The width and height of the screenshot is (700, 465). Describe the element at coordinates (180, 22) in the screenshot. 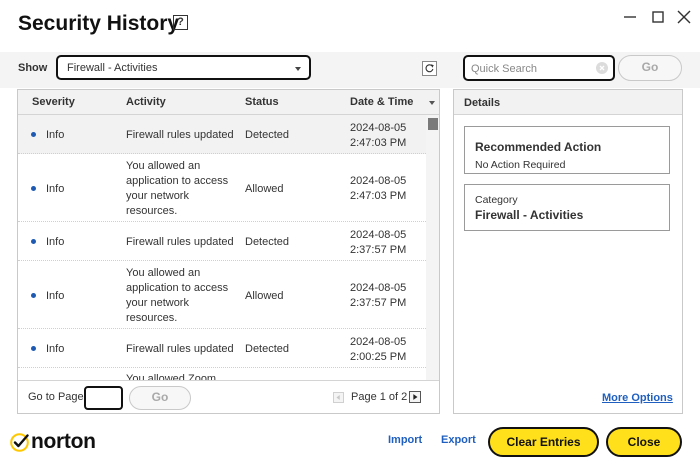

I see `help-icon: ?` at that location.